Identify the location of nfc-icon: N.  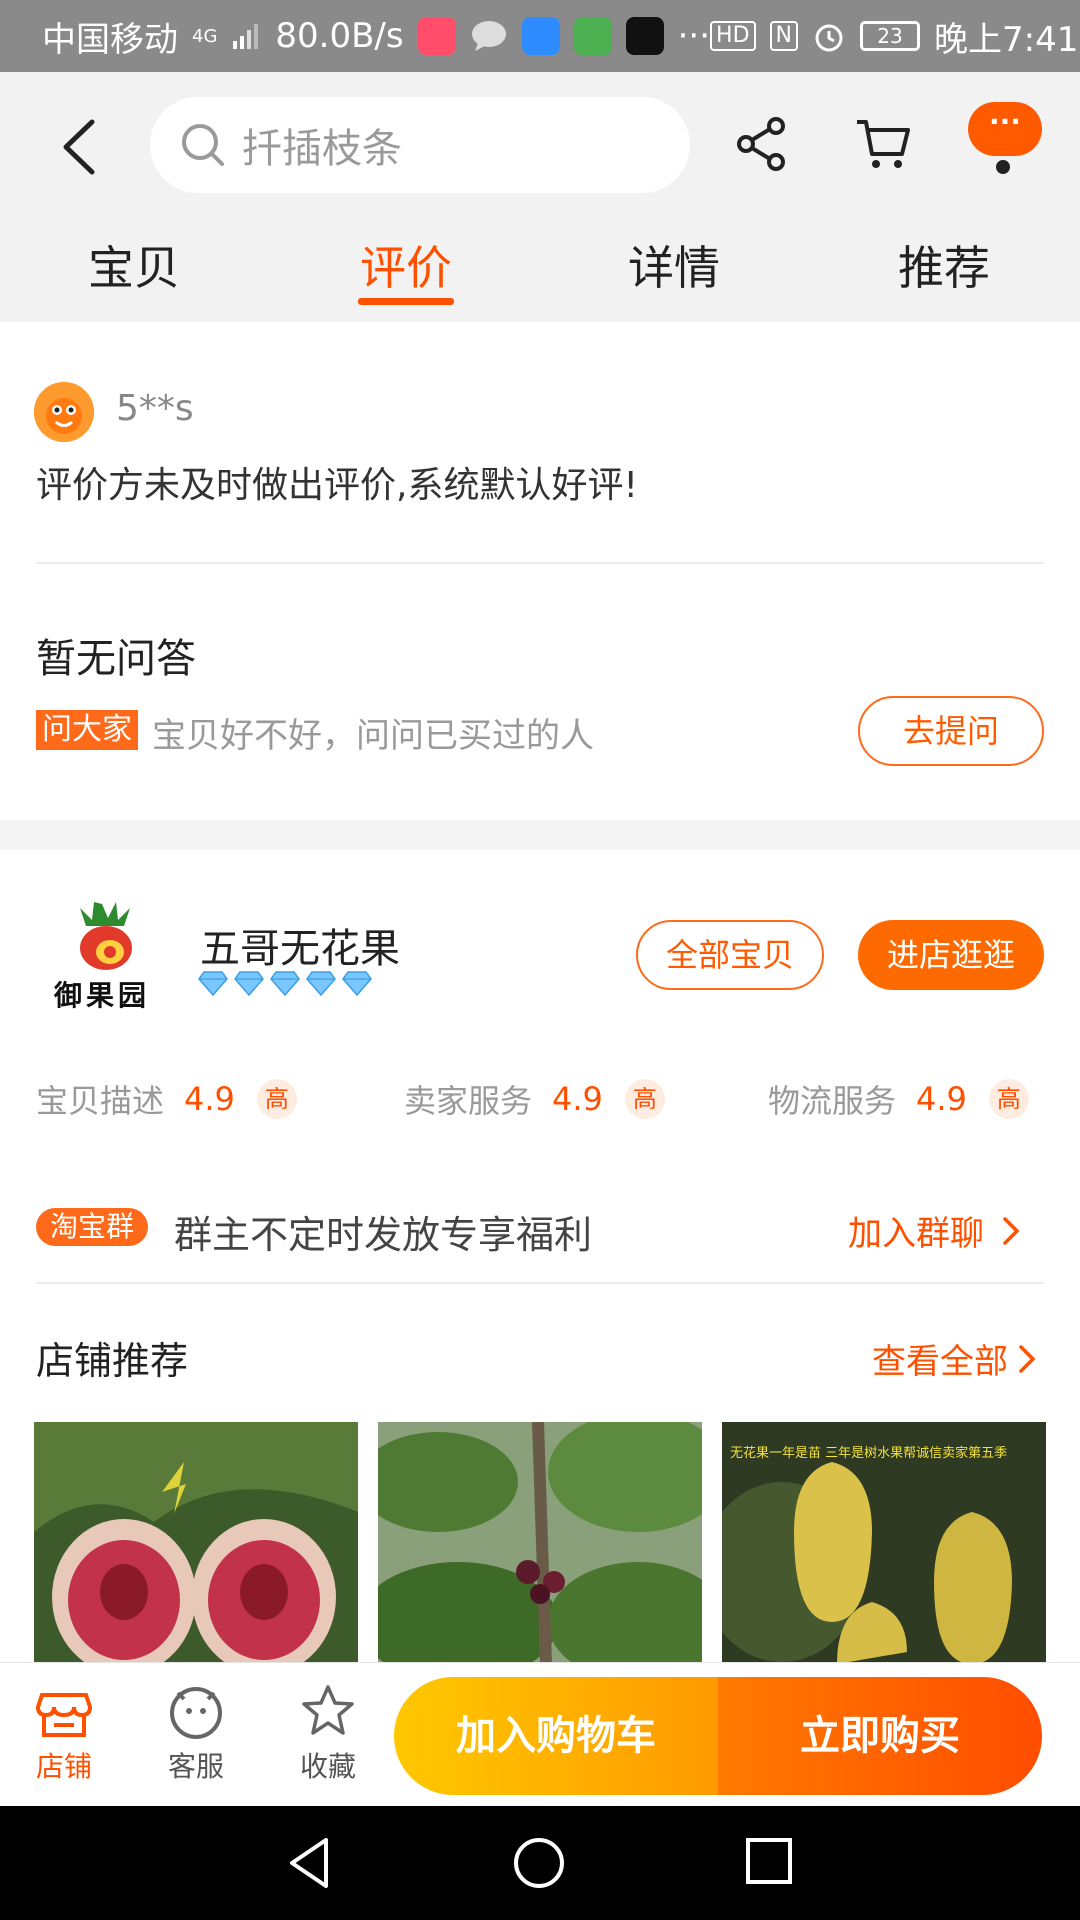
(783, 36).